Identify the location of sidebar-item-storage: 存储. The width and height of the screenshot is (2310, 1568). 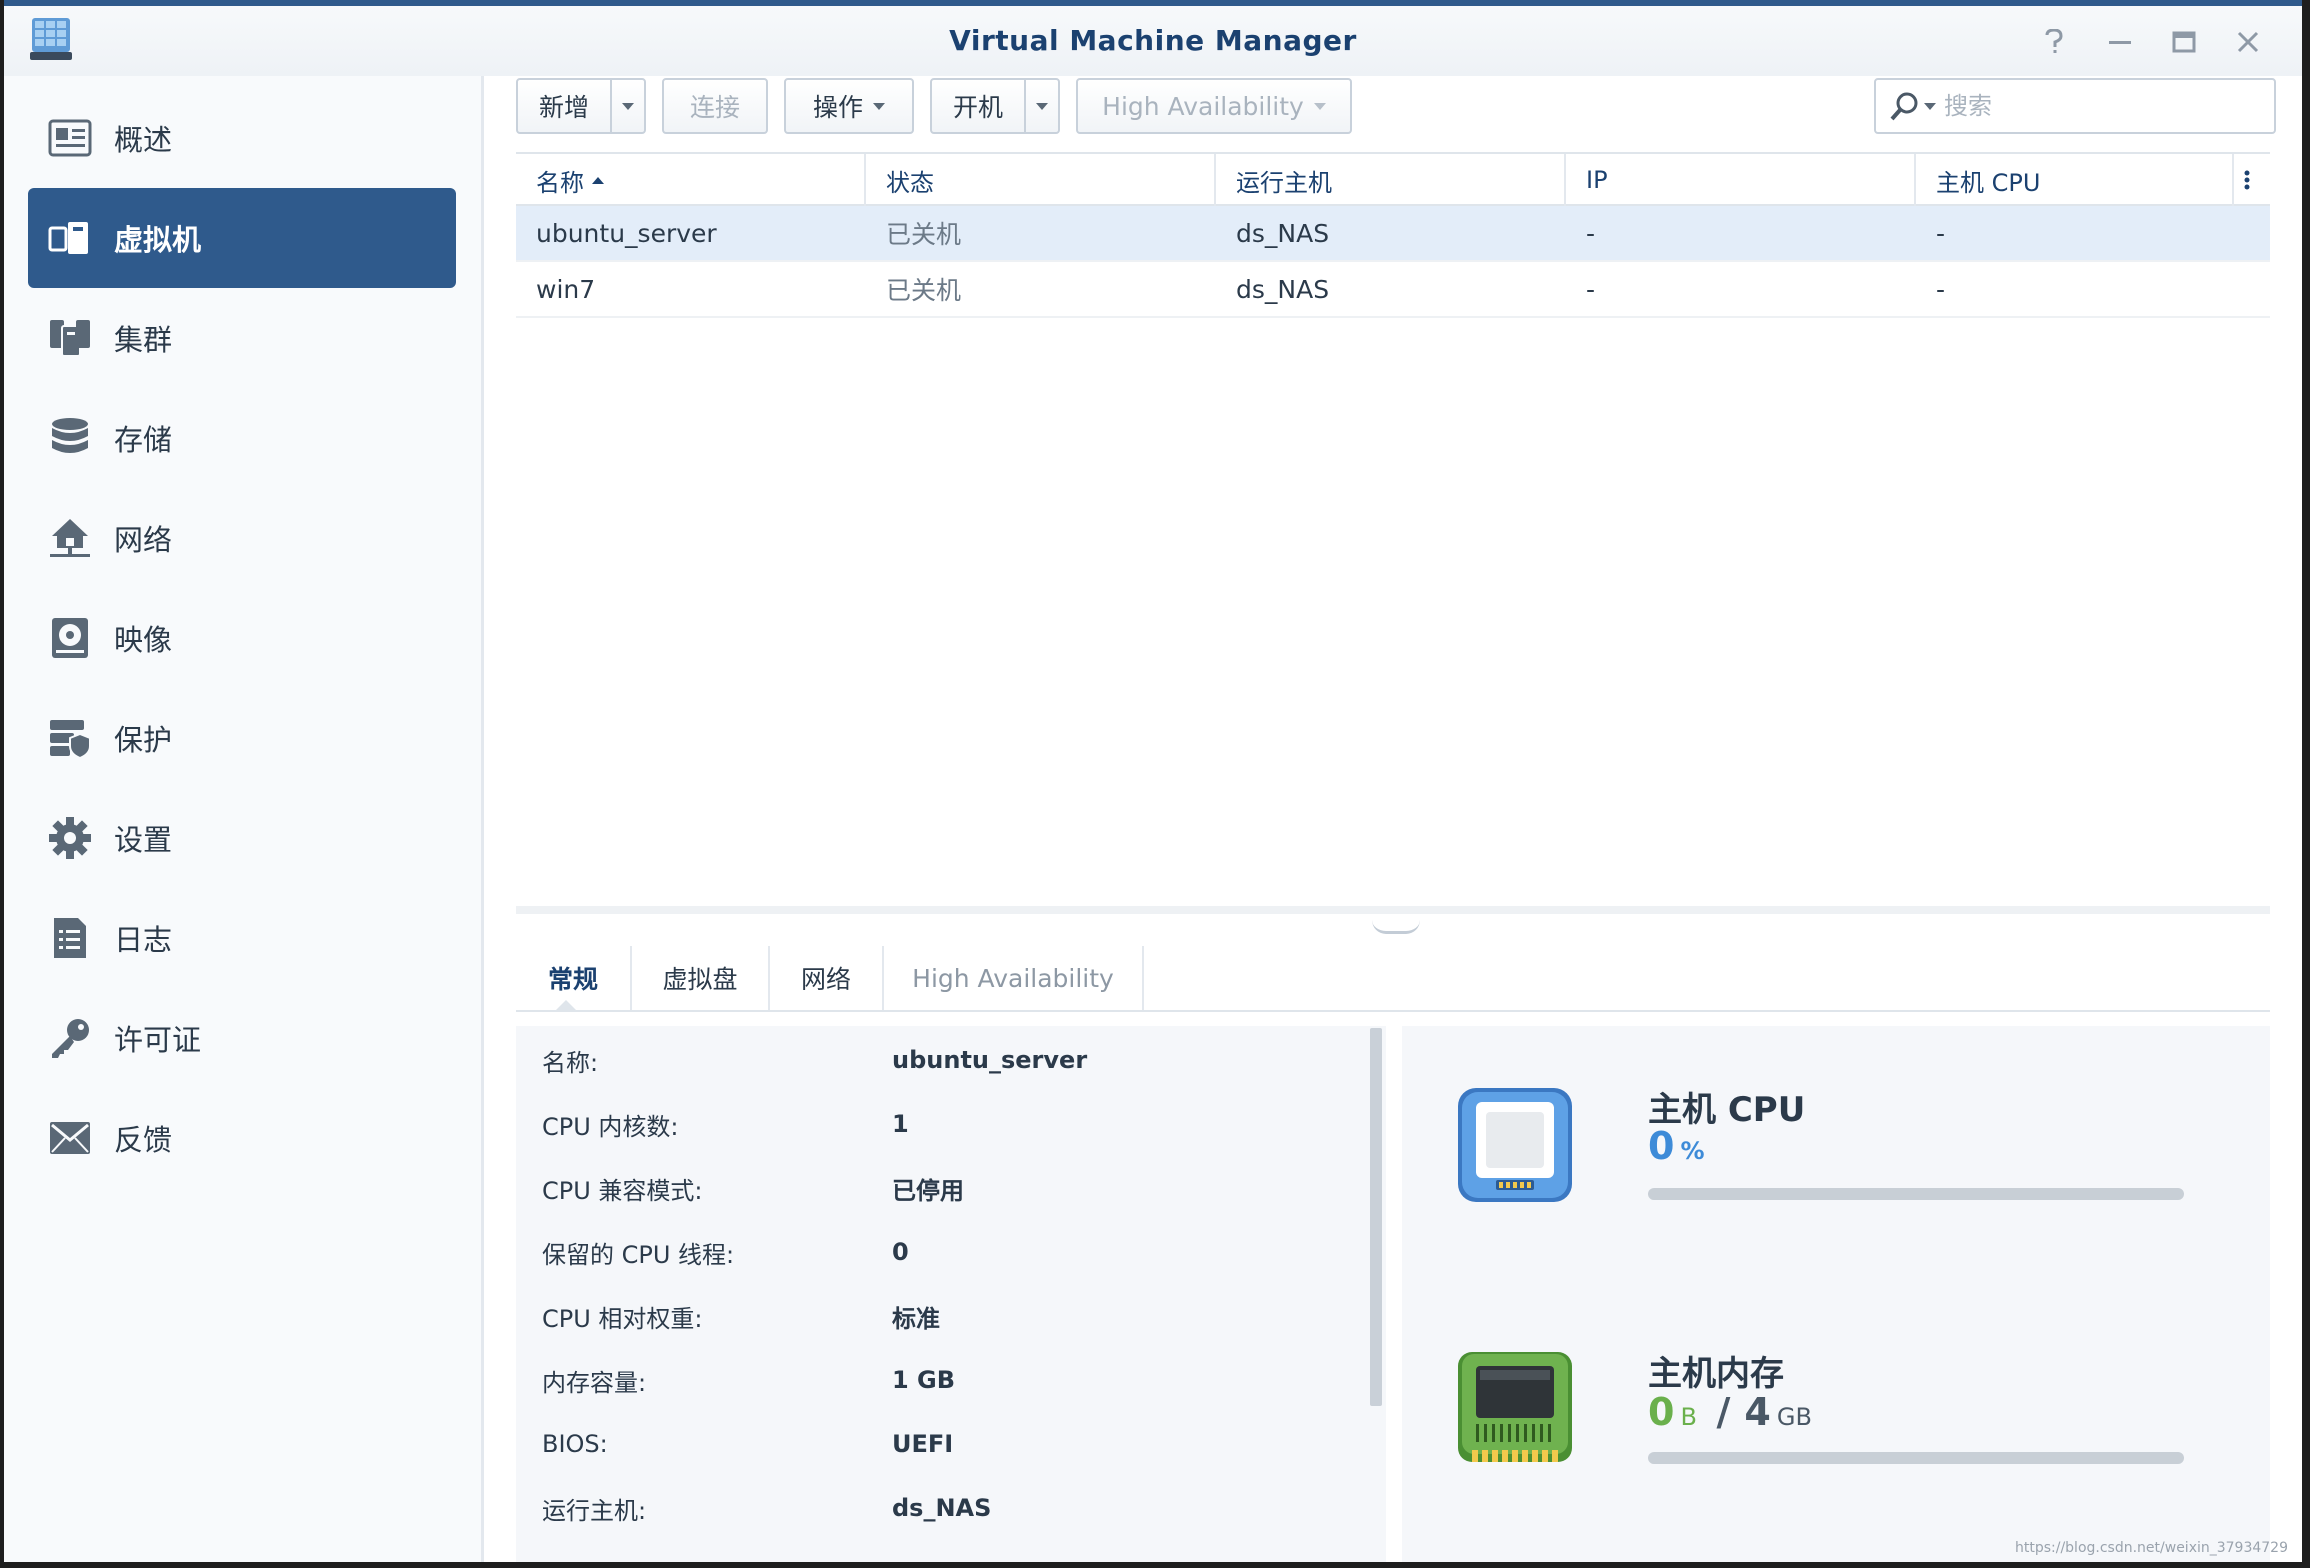
(242, 438).